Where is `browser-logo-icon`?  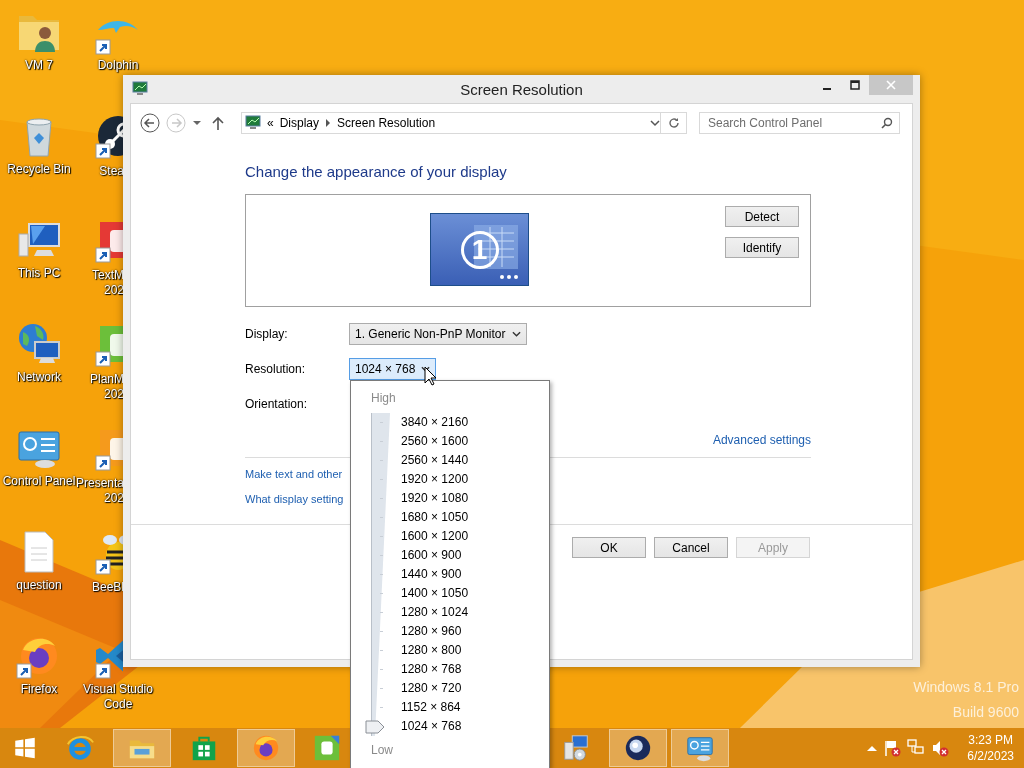 browser-logo-icon is located at coordinates (266, 748).